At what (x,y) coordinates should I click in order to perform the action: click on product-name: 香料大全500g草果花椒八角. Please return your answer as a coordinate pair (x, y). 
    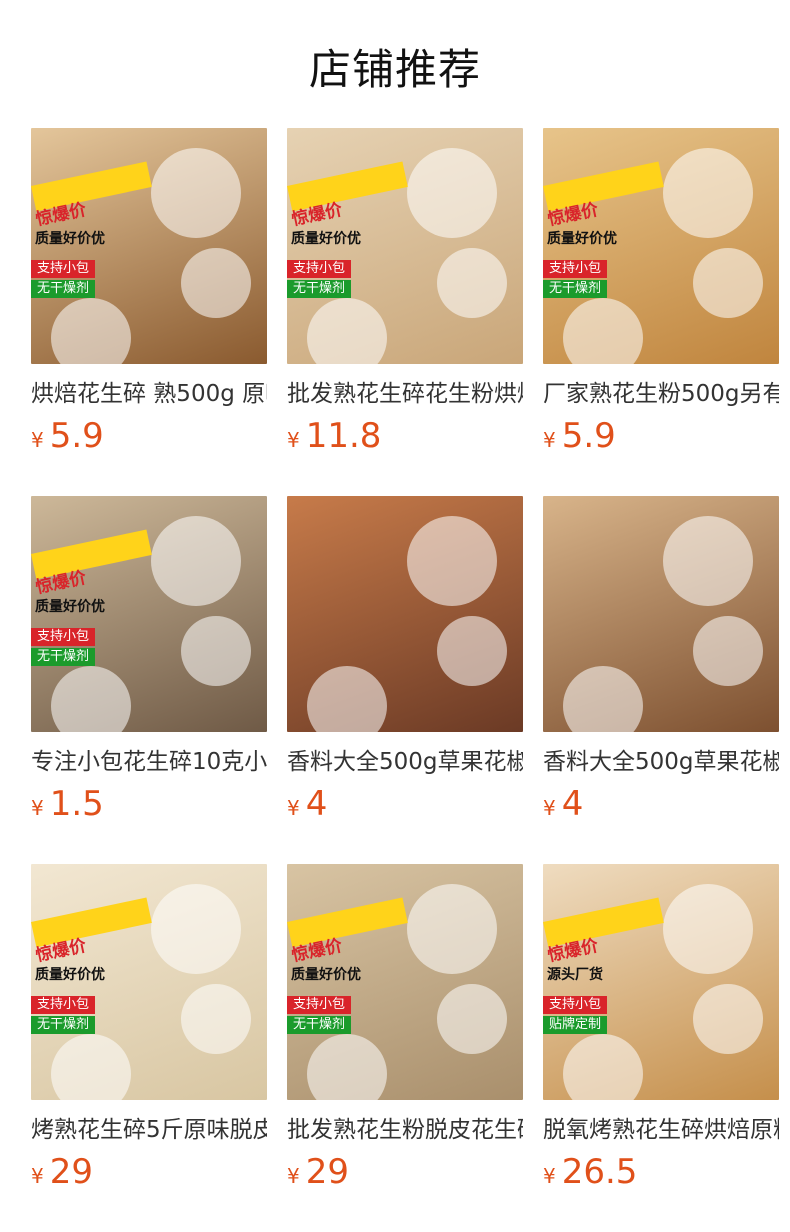
    Looking at the image, I should click on (405, 762).